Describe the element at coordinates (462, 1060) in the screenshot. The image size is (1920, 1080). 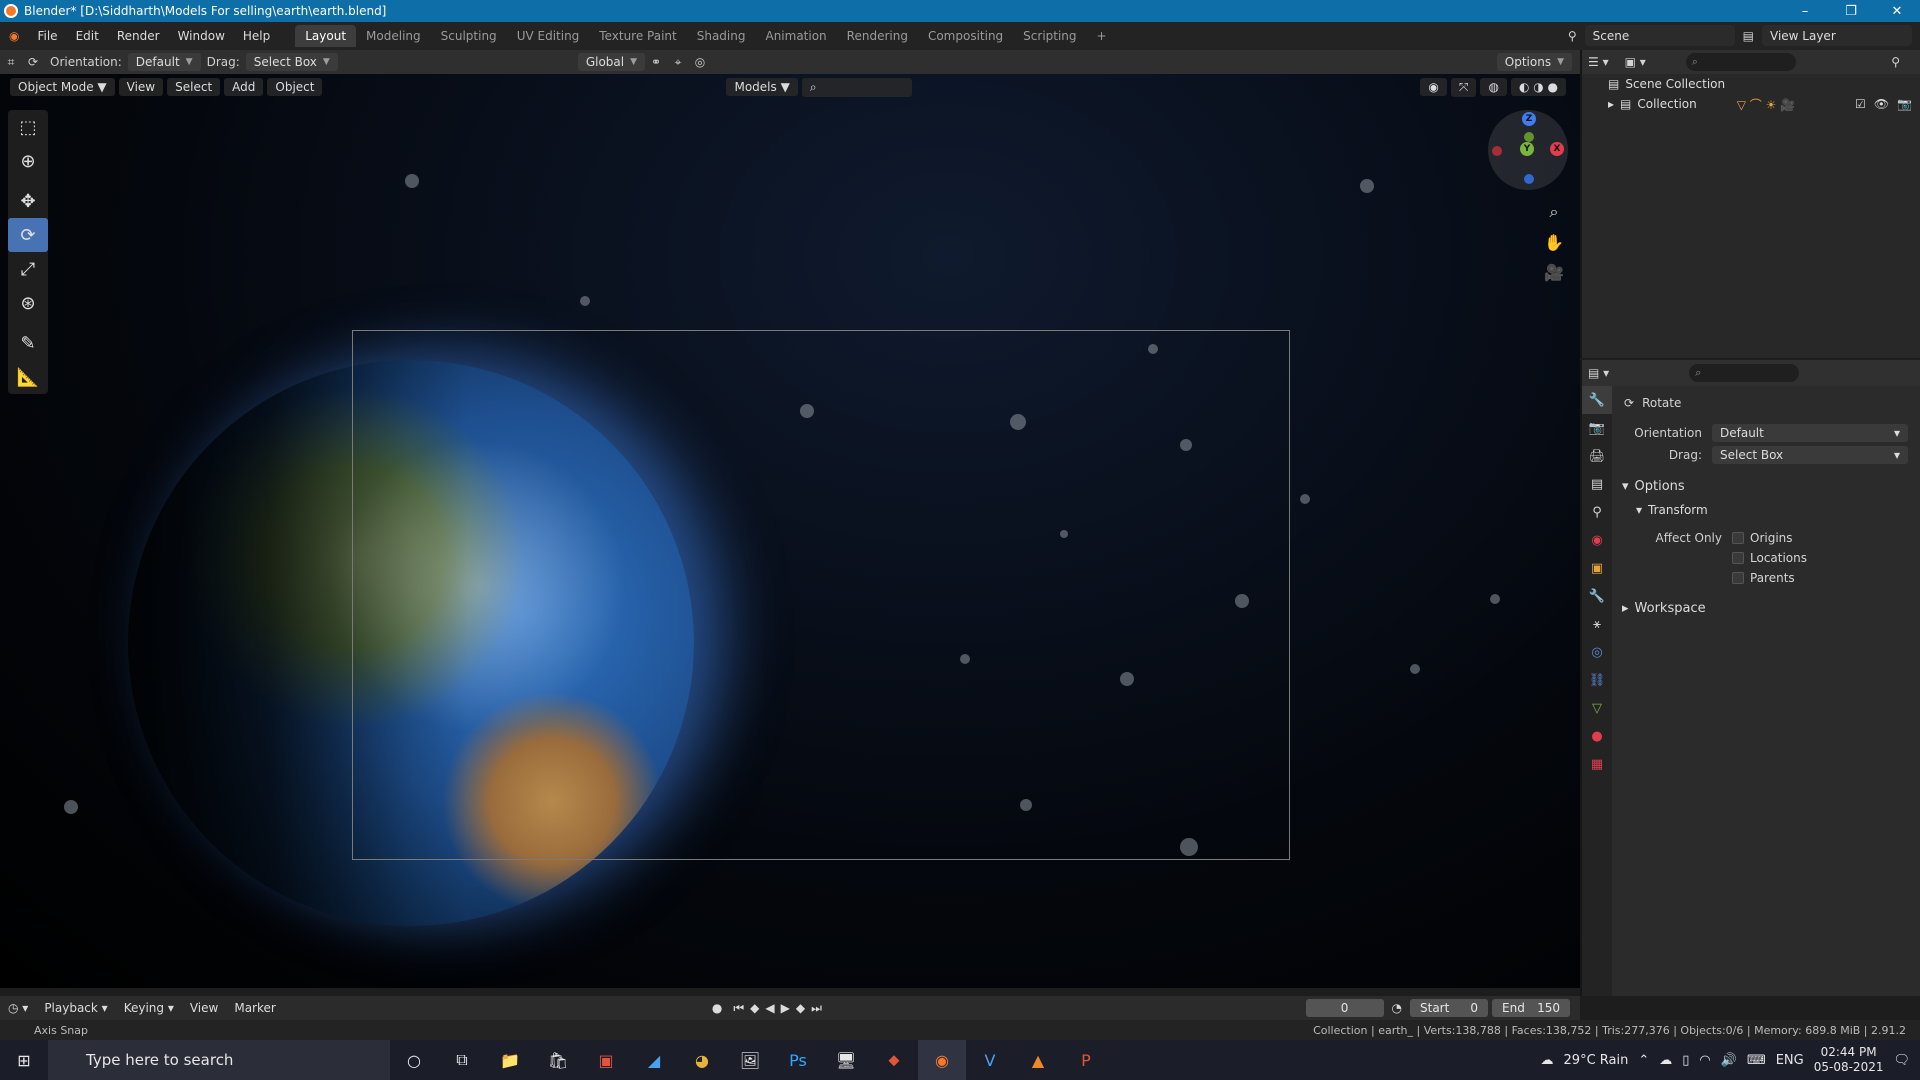
I see `task-view-icon: ⧉` at that location.